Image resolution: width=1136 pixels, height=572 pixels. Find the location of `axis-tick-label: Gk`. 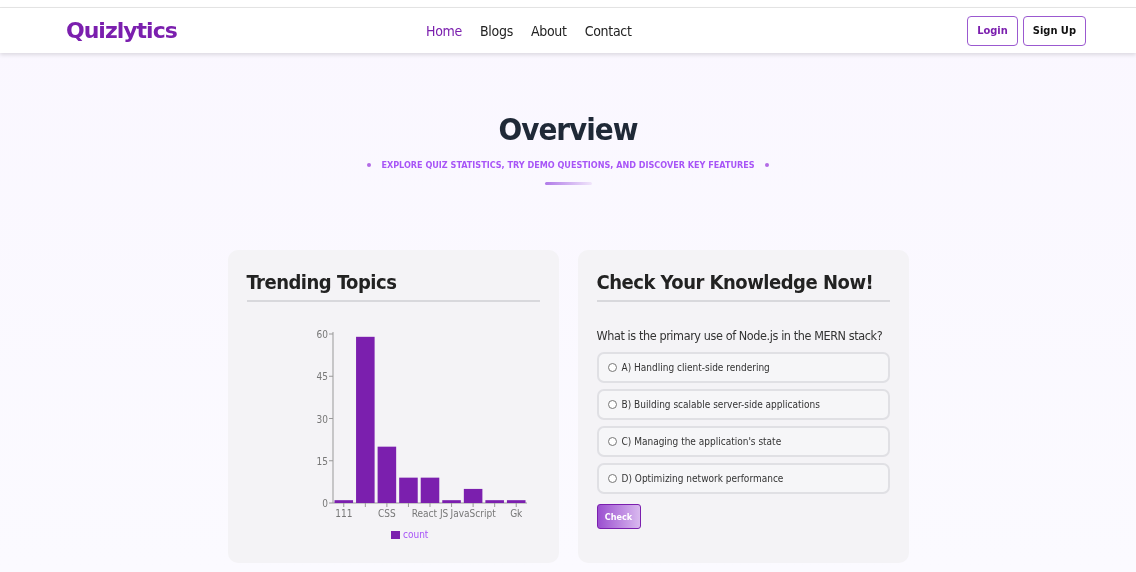

axis-tick-label: Gk is located at coordinates (515, 513).